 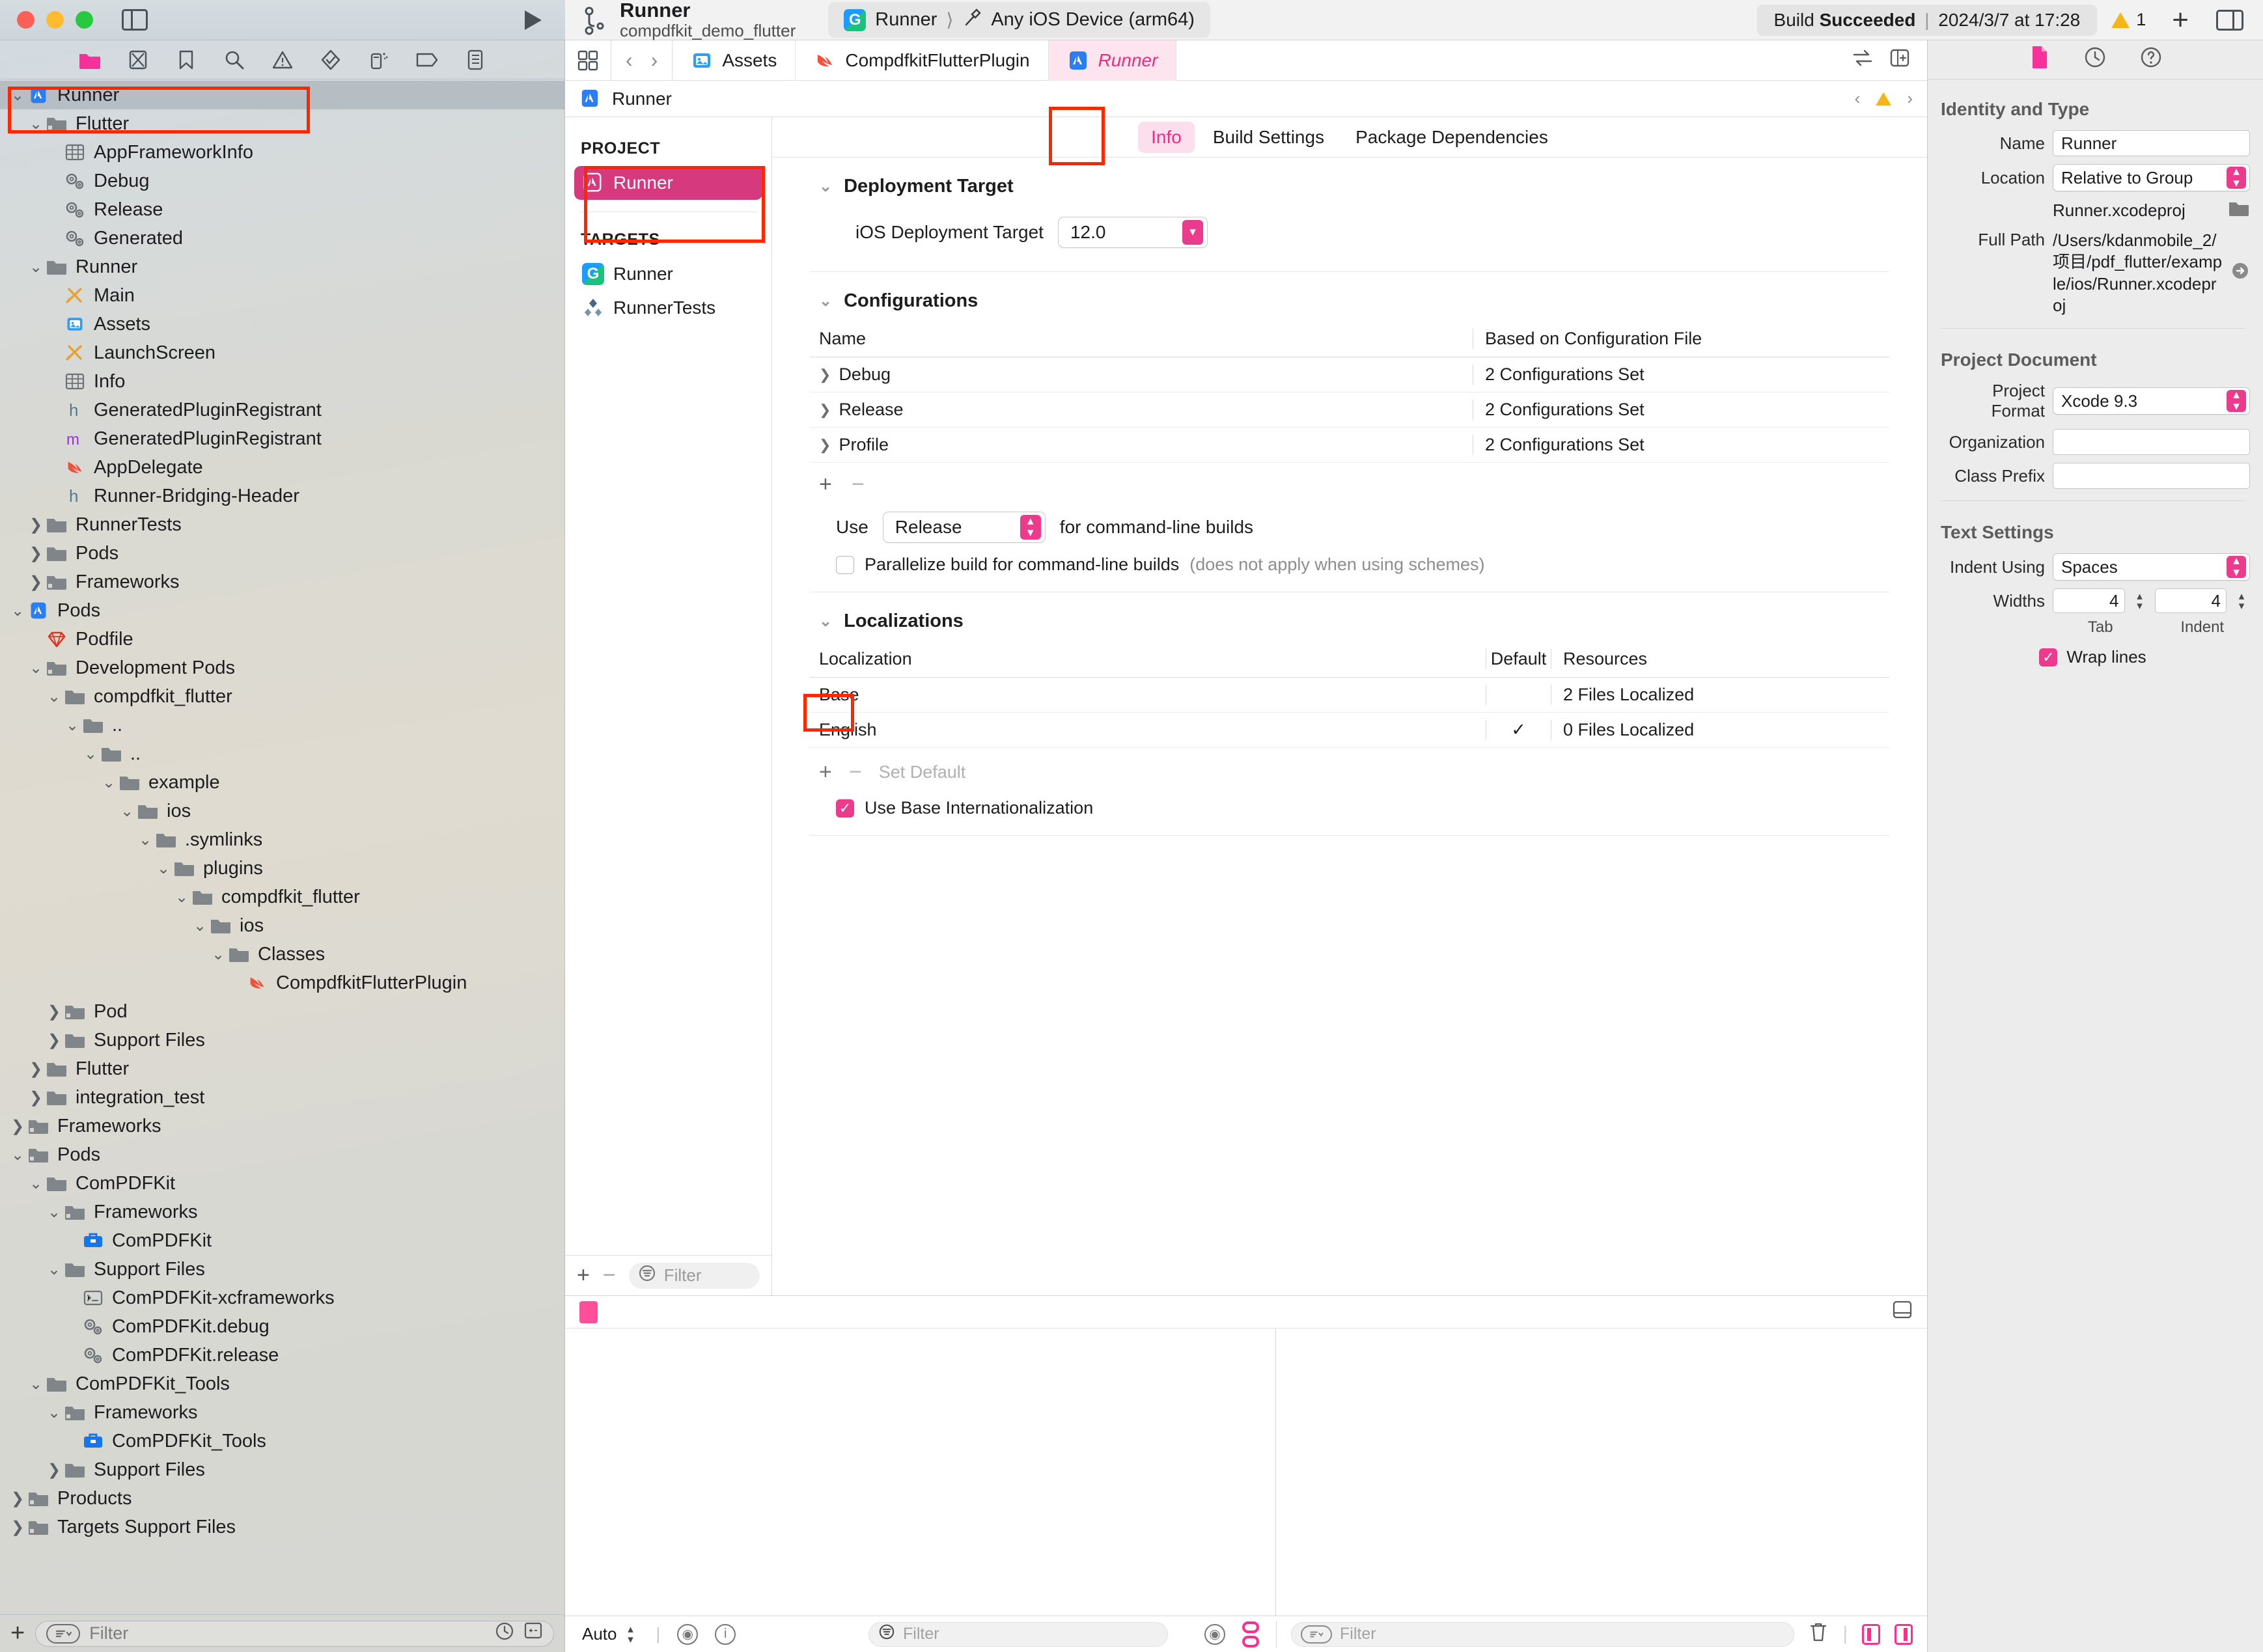 I want to click on navigator-item-targets-support-files: ❯ Targets Support Files, so click(x=282, y=1527).